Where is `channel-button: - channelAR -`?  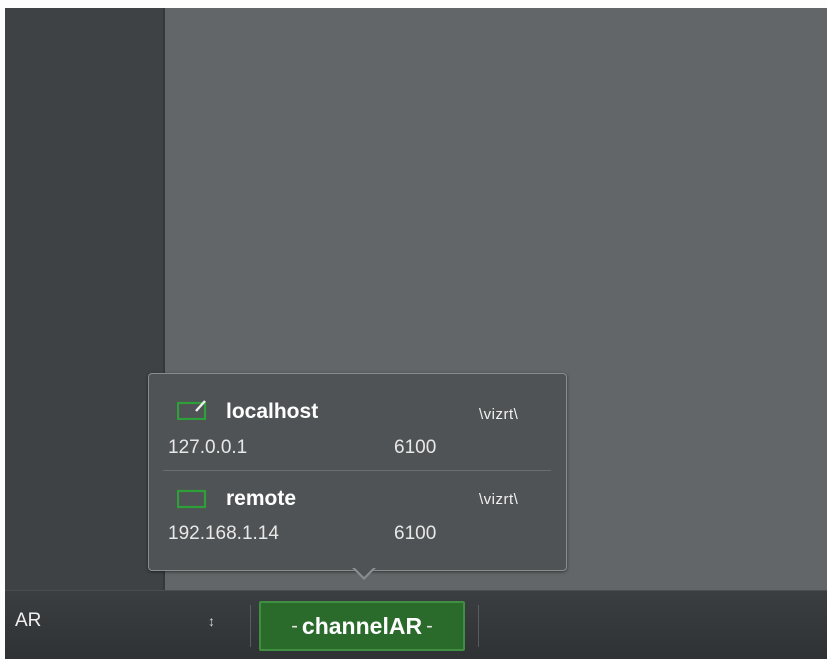 channel-button: - channelAR - is located at coordinates (362, 626).